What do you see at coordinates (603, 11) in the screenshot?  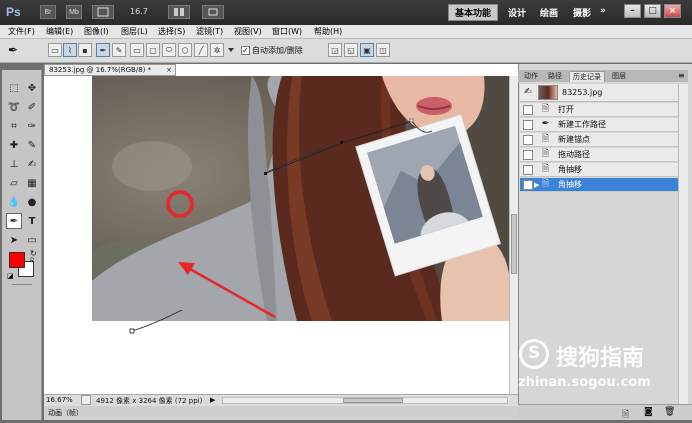 I see `more-workspaces-button: »` at bounding box center [603, 11].